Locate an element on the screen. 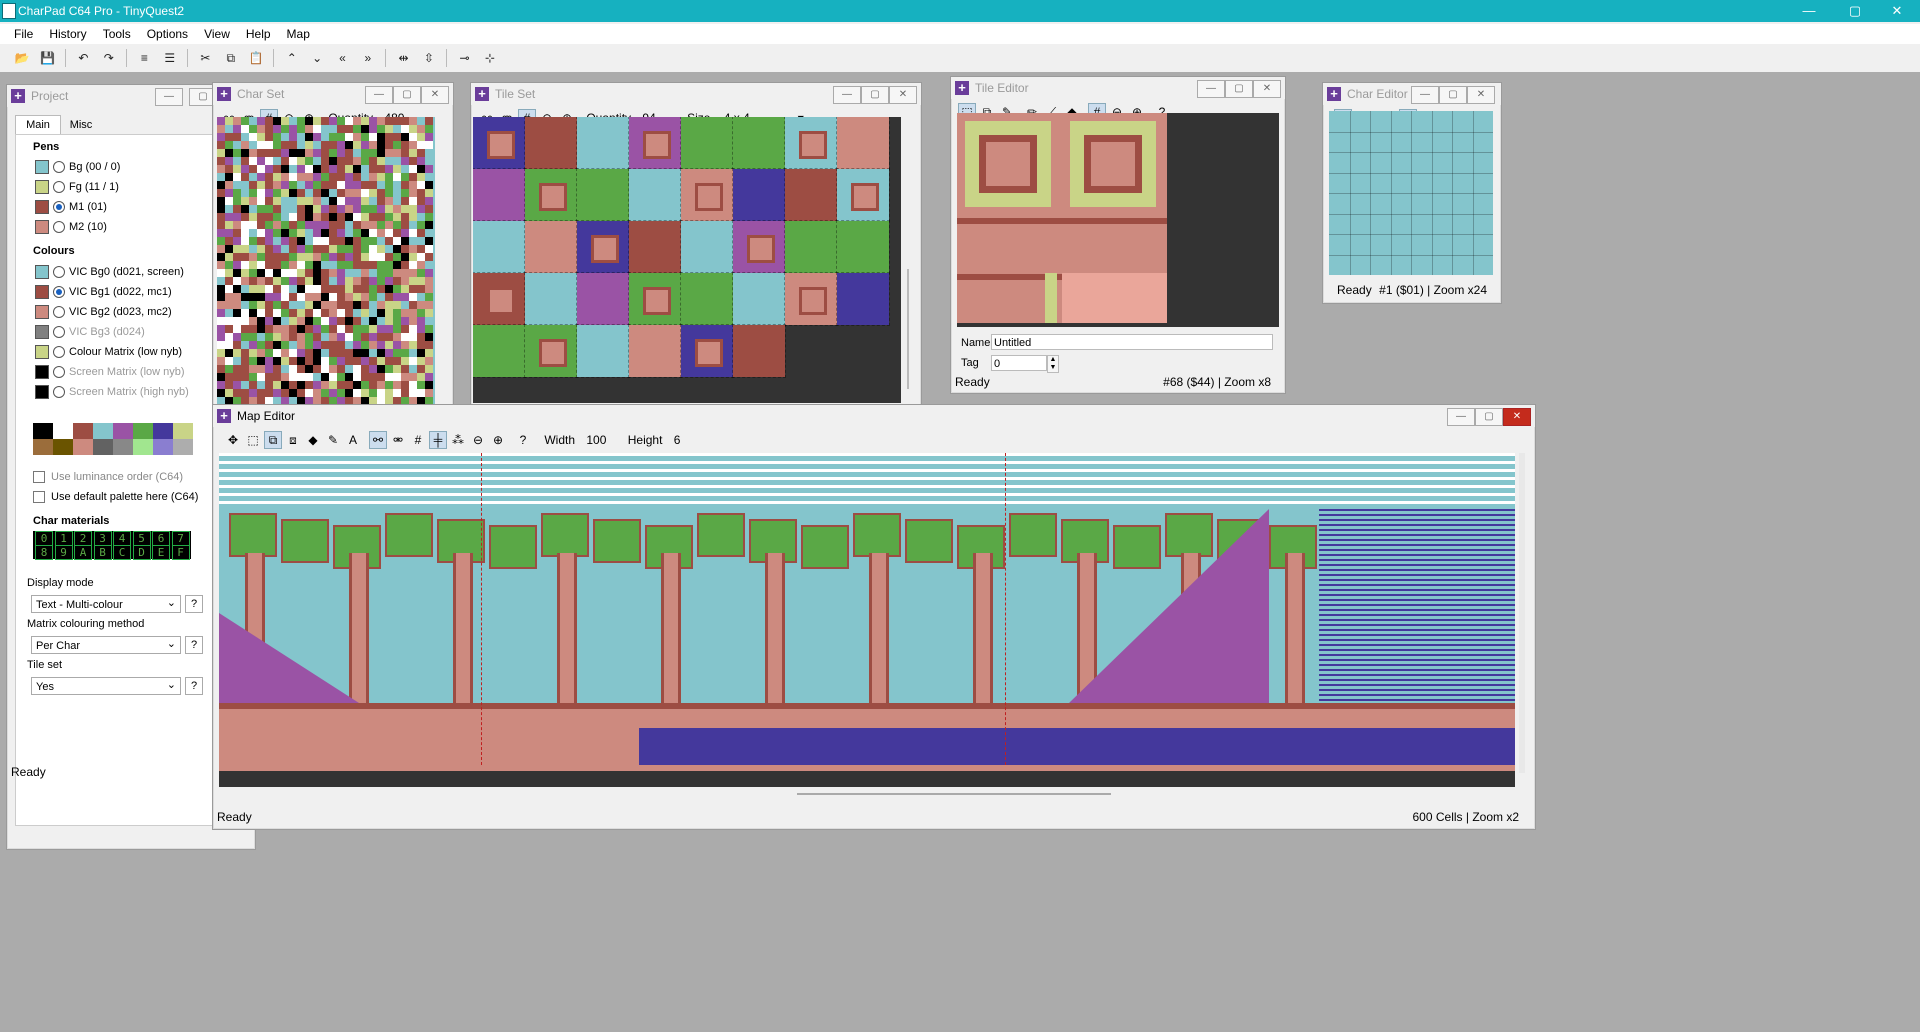 This screenshot has width=1920, height=1032. charset-canvas is located at coordinates (326, 261).